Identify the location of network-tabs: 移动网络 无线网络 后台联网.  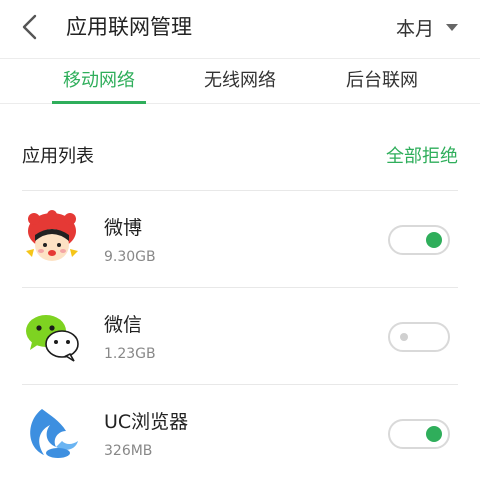
(240, 81).